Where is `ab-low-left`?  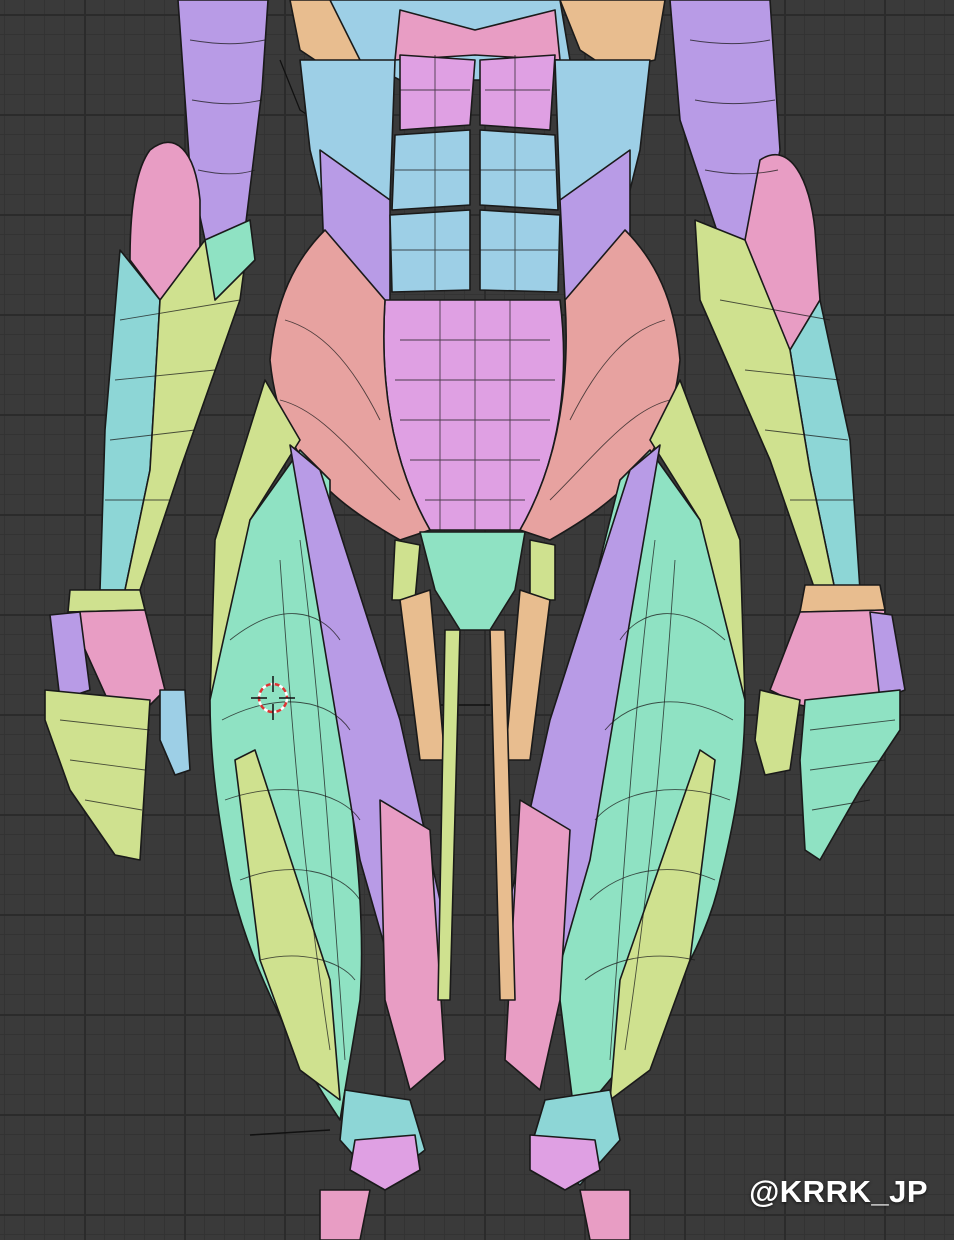
ab-low-left is located at coordinates (430, 251).